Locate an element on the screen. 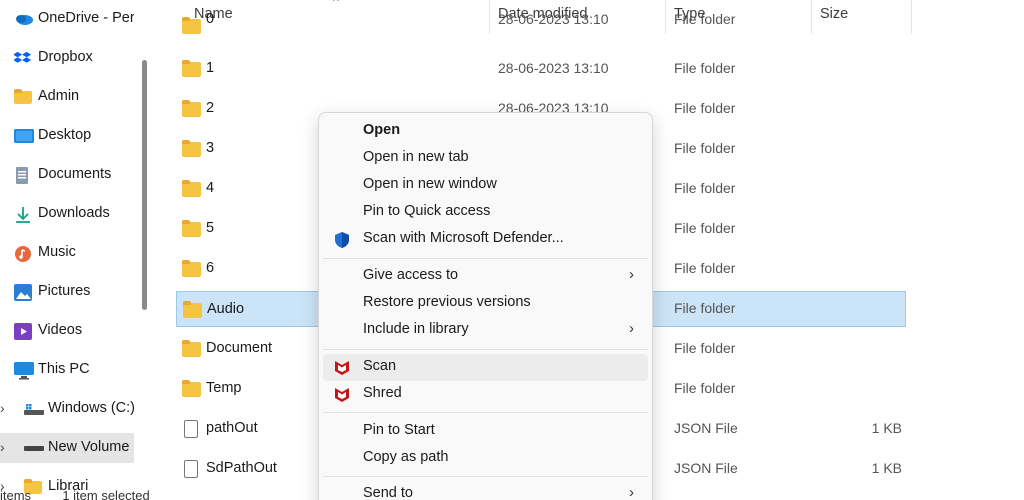 Image resolution: width=1024 pixels, height=500 pixels. dropbox-icon is located at coordinates (22, 58).